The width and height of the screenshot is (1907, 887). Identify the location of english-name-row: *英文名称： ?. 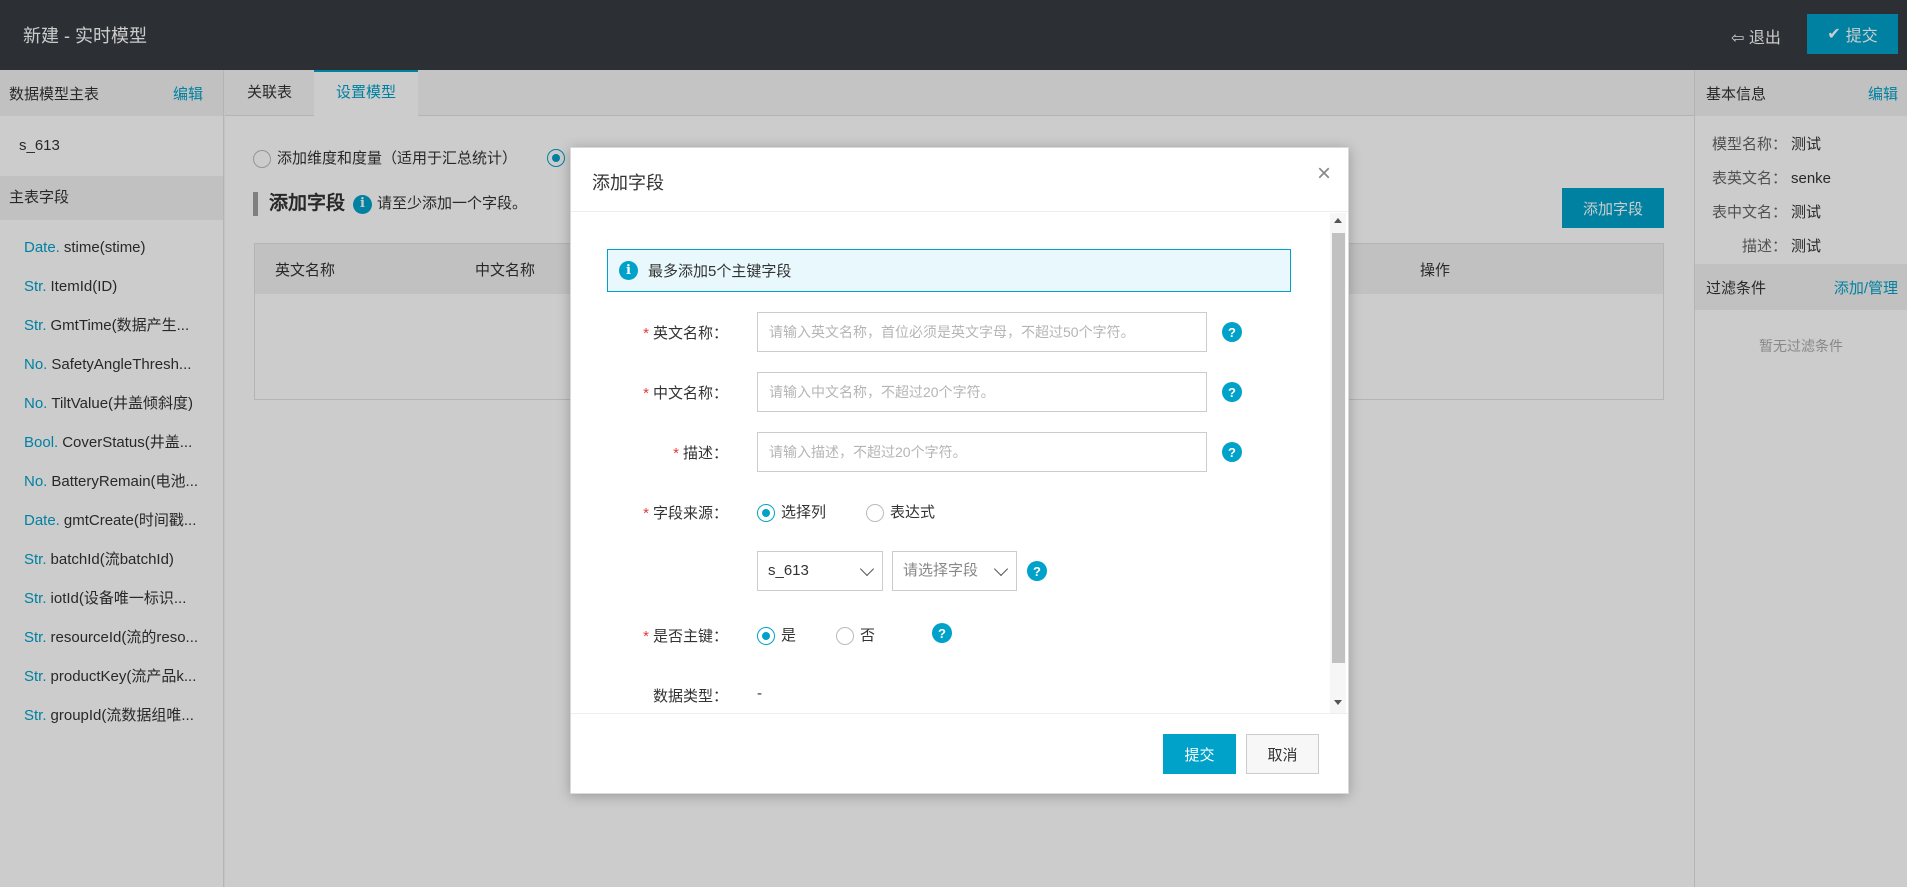
(951, 332).